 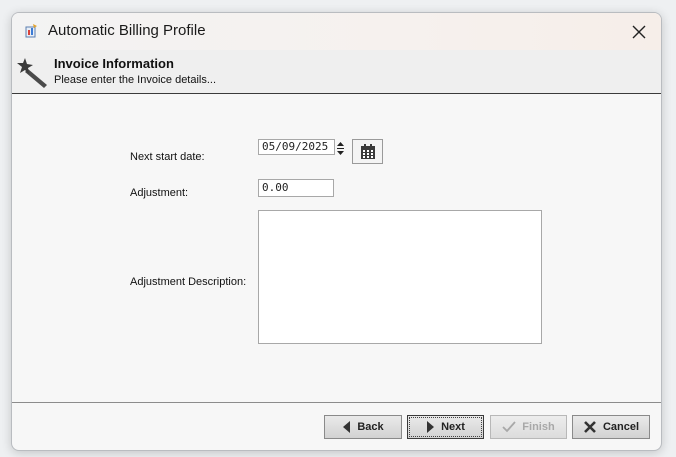 I want to click on calendar-icon, so click(x=367, y=151).